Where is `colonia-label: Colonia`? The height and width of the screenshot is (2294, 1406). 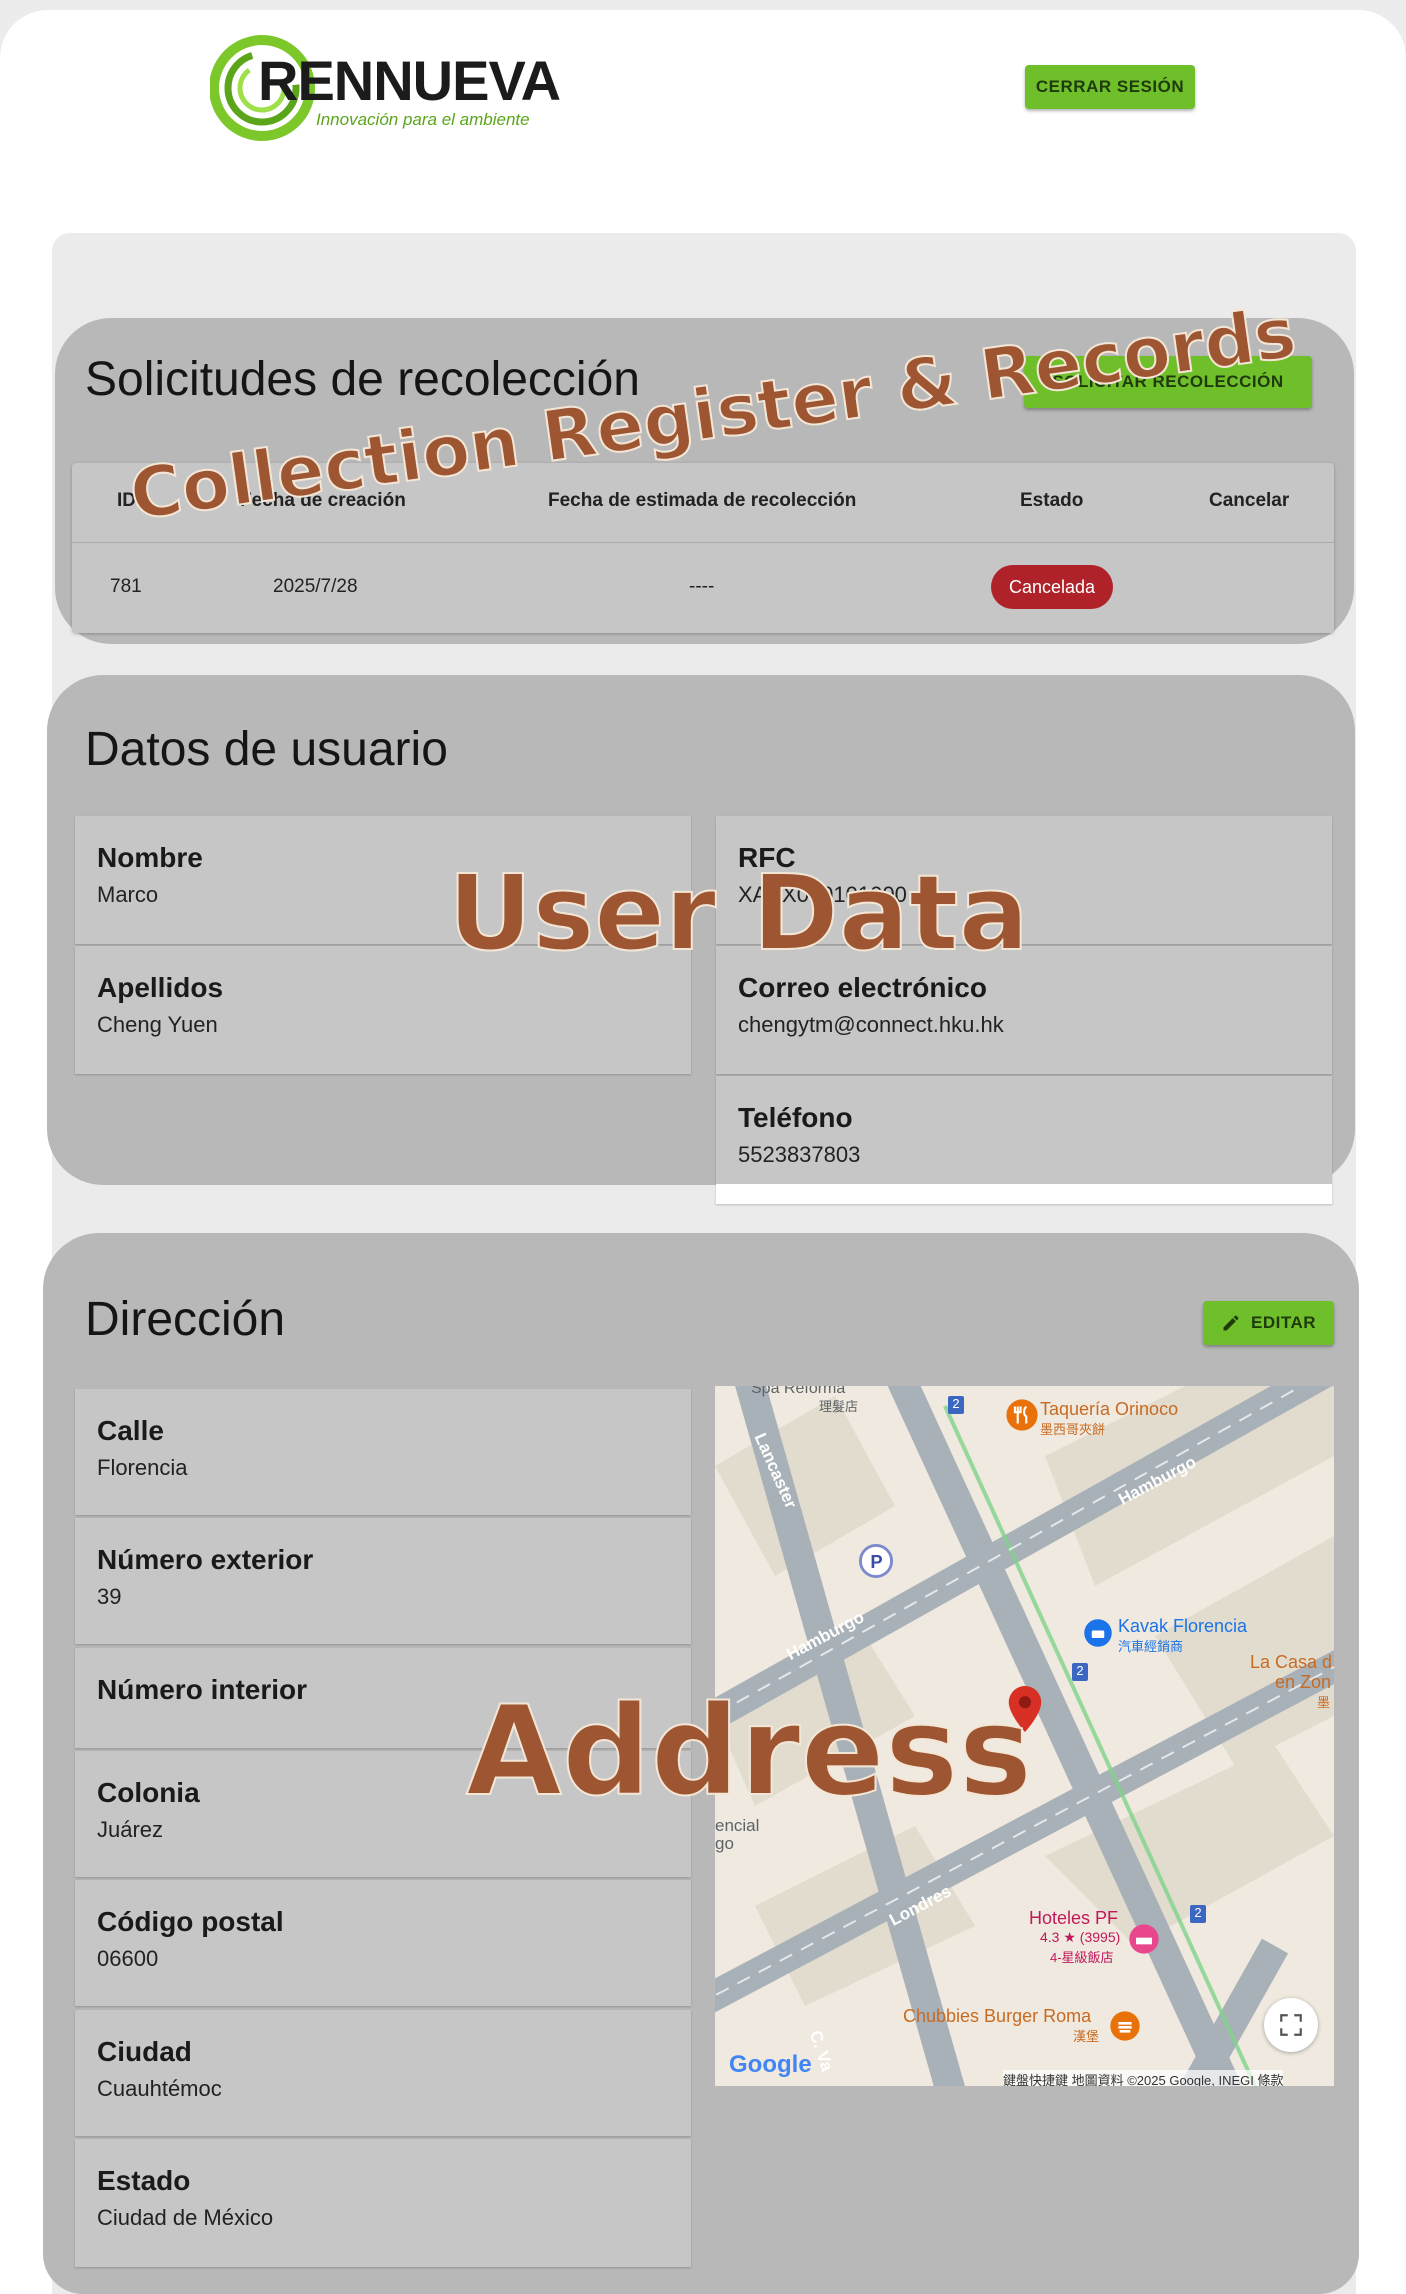 colonia-label: Colonia is located at coordinates (148, 1792).